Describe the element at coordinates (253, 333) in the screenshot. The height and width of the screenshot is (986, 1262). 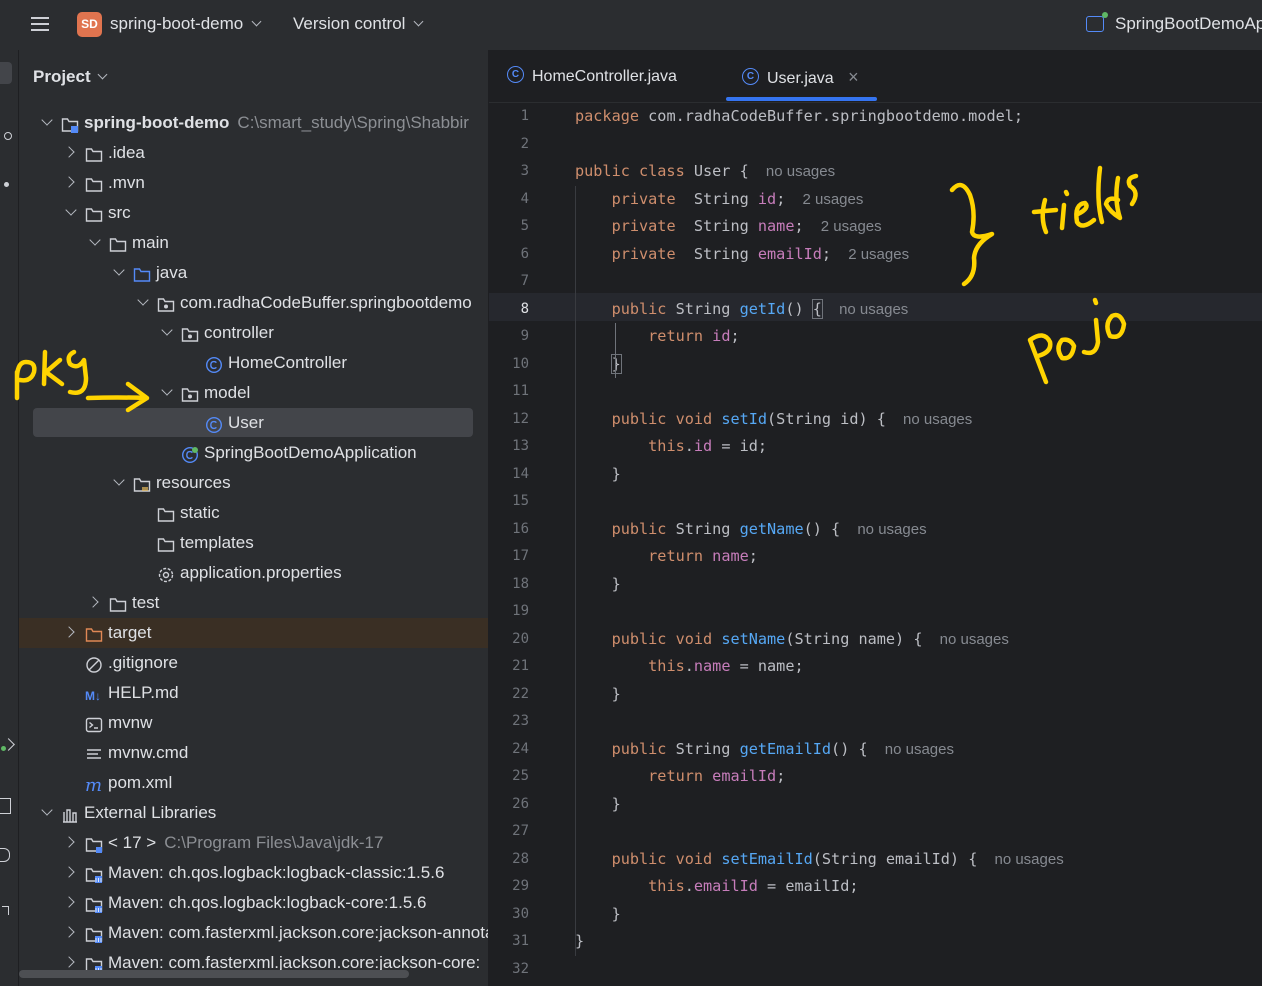
I see `tree-item: controller` at that location.